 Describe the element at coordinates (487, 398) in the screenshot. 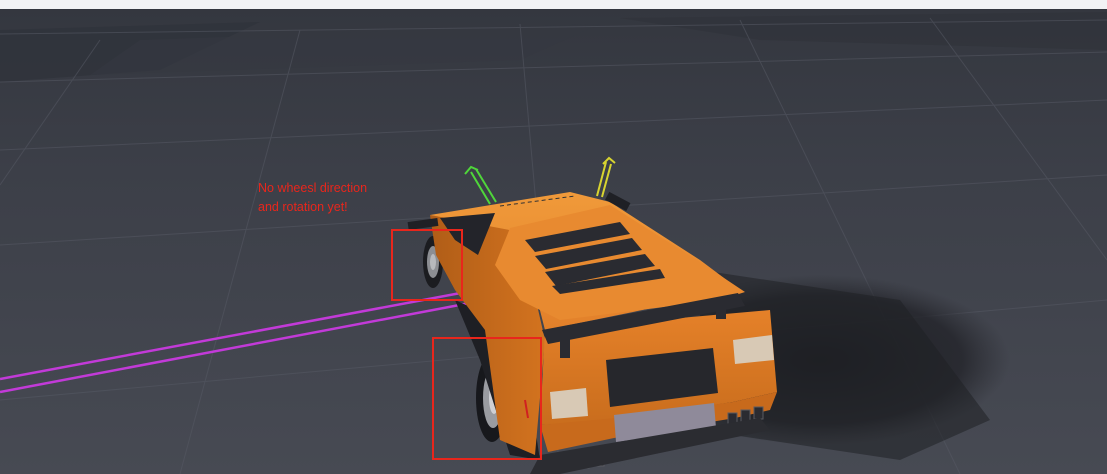

I see `front-wheel-highlight-box` at that location.